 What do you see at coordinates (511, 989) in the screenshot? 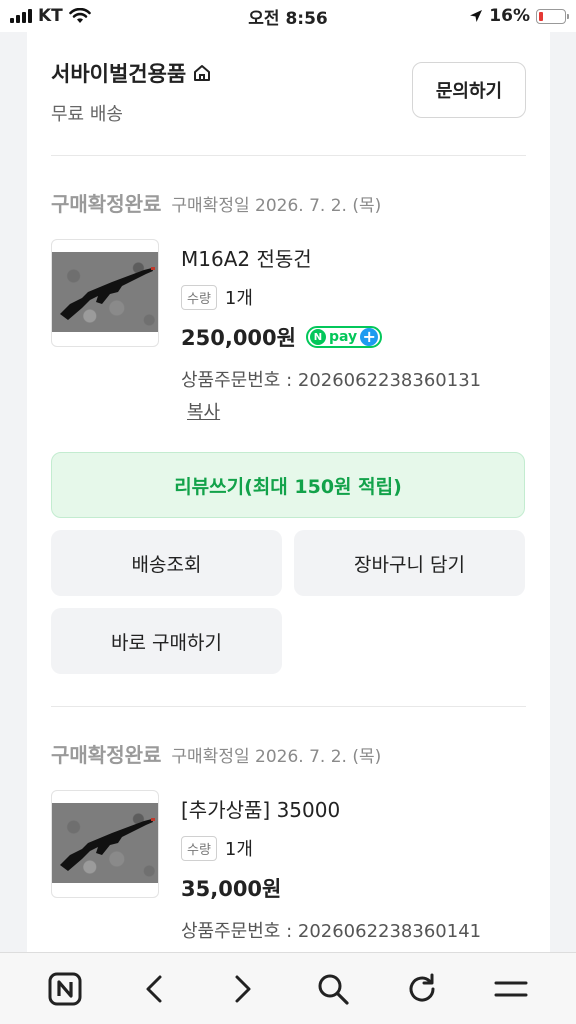
I see `menu-icon` at bounding box center [511, 989].